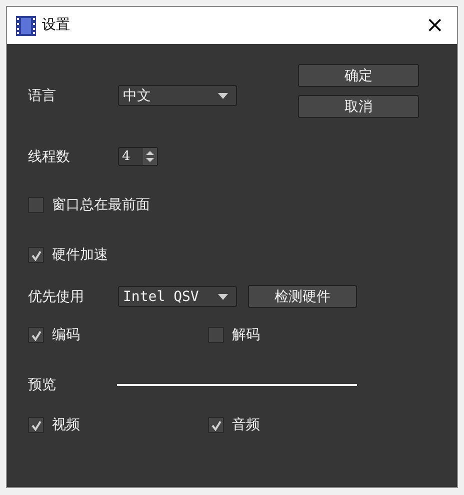  What do you see at coordinates (246, 425) in the screenshot?
I see `checkbox-label: 音频` at bounding box center [246, 425].